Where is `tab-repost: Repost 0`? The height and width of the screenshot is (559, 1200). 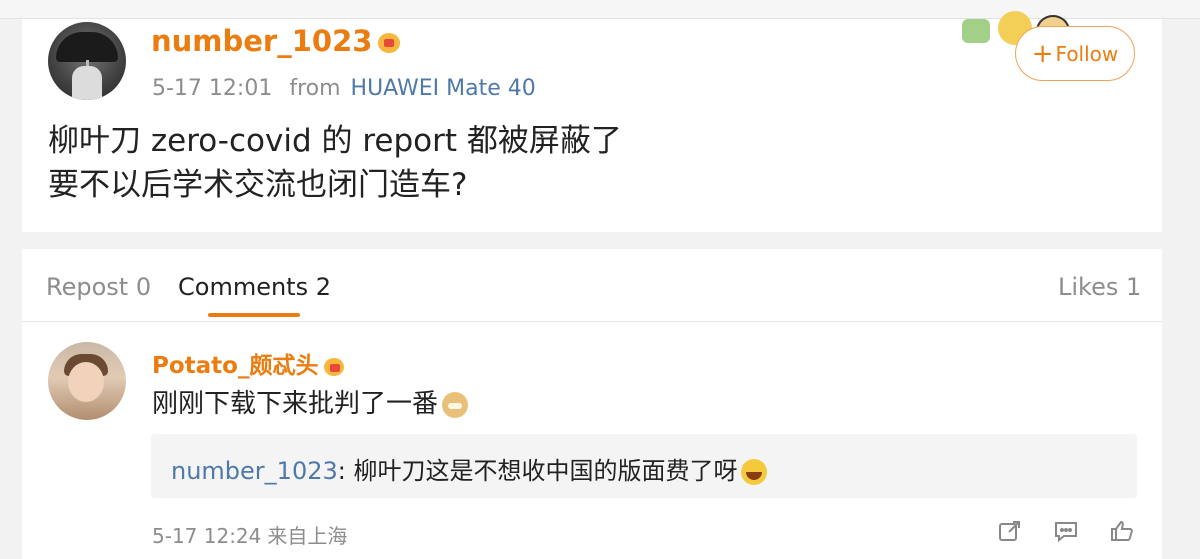 tab-repost: Repost 0 is located at coordinates (98, 287).